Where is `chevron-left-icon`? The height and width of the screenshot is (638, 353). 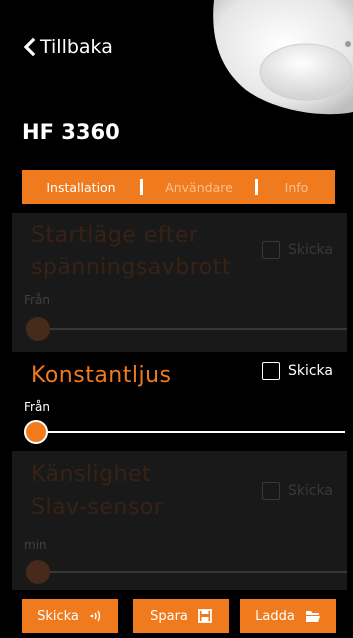
chevron-left-icon is located at coordinates (29, 47).